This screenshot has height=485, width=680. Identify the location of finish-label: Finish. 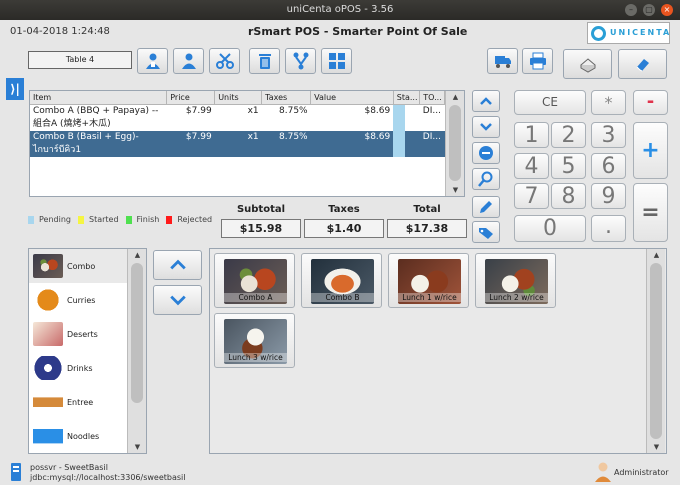
(148, 219).